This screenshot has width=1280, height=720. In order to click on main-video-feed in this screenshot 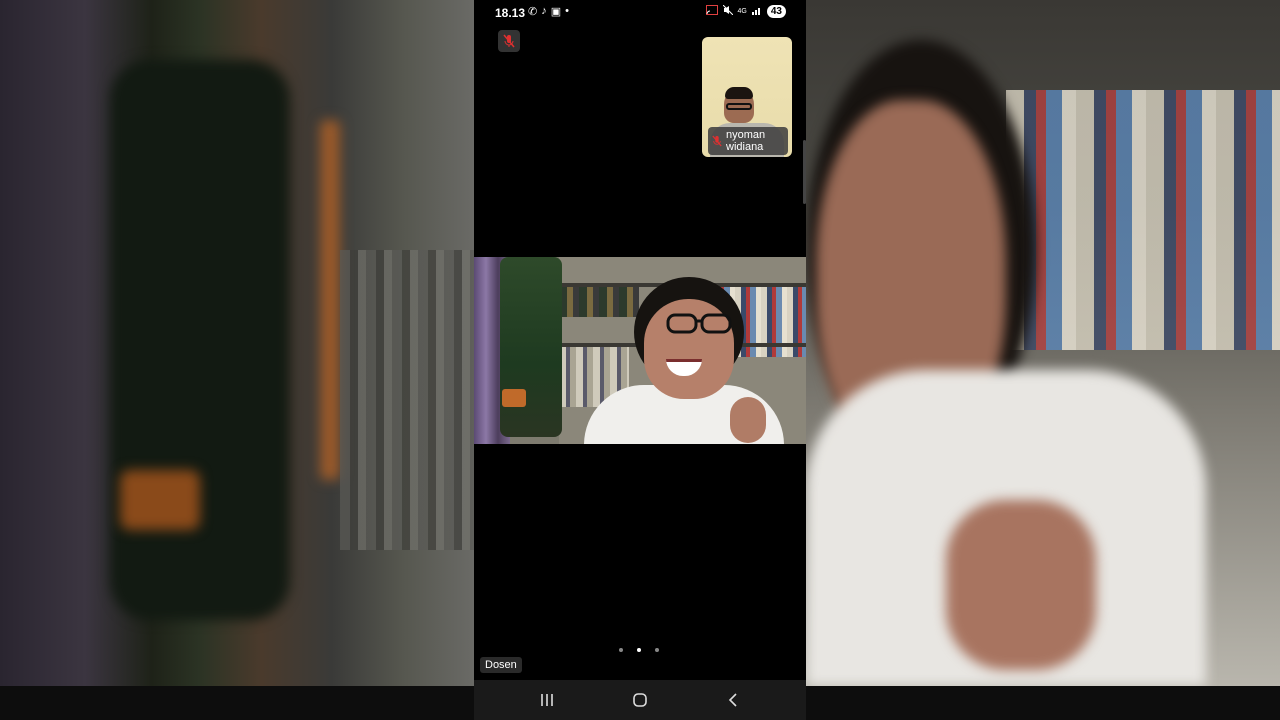, I will do `click(640, 350)`.